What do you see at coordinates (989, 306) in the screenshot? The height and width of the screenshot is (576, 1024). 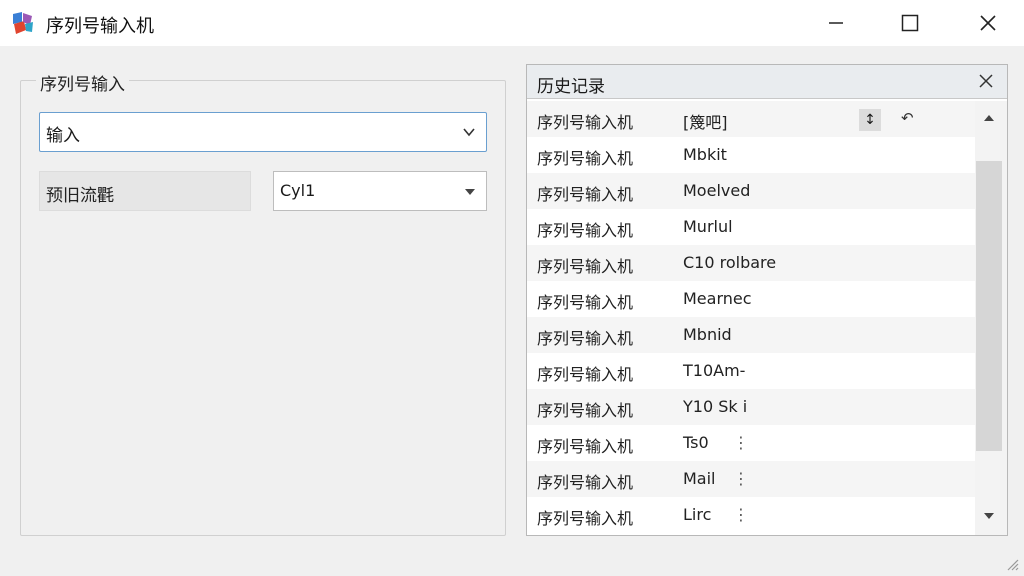 I see `scrollbar-thumb` at bounding box center [989, 306].